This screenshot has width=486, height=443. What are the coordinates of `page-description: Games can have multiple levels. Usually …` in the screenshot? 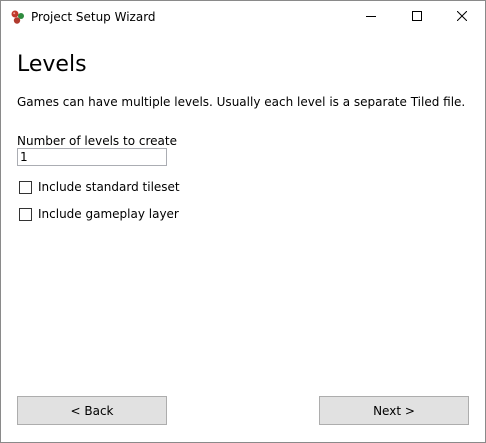 It's located at (241, 102).